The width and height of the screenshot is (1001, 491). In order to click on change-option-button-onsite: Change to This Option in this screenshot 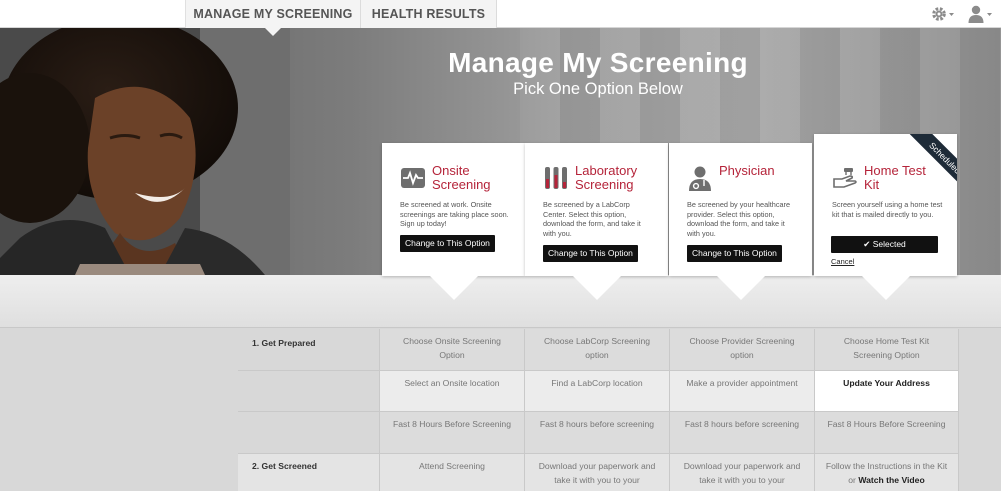, I will do `click(447, 243)`.